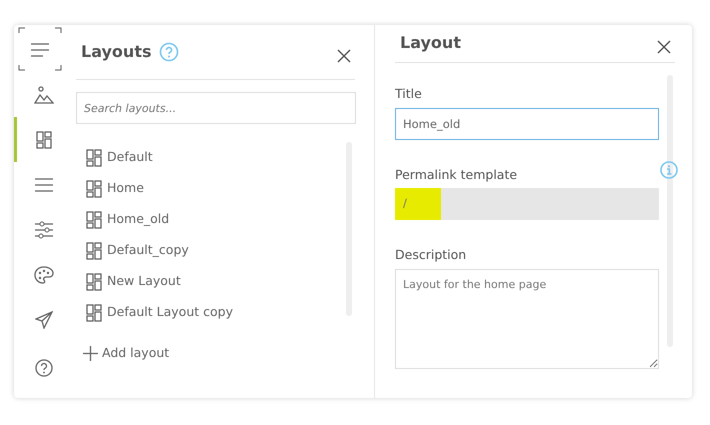 This screenshot has width=710, height=425. What do you see at coordinates (670, 210) in the screenshot?
I see `scrollbar` at bounding box center [670, 210].